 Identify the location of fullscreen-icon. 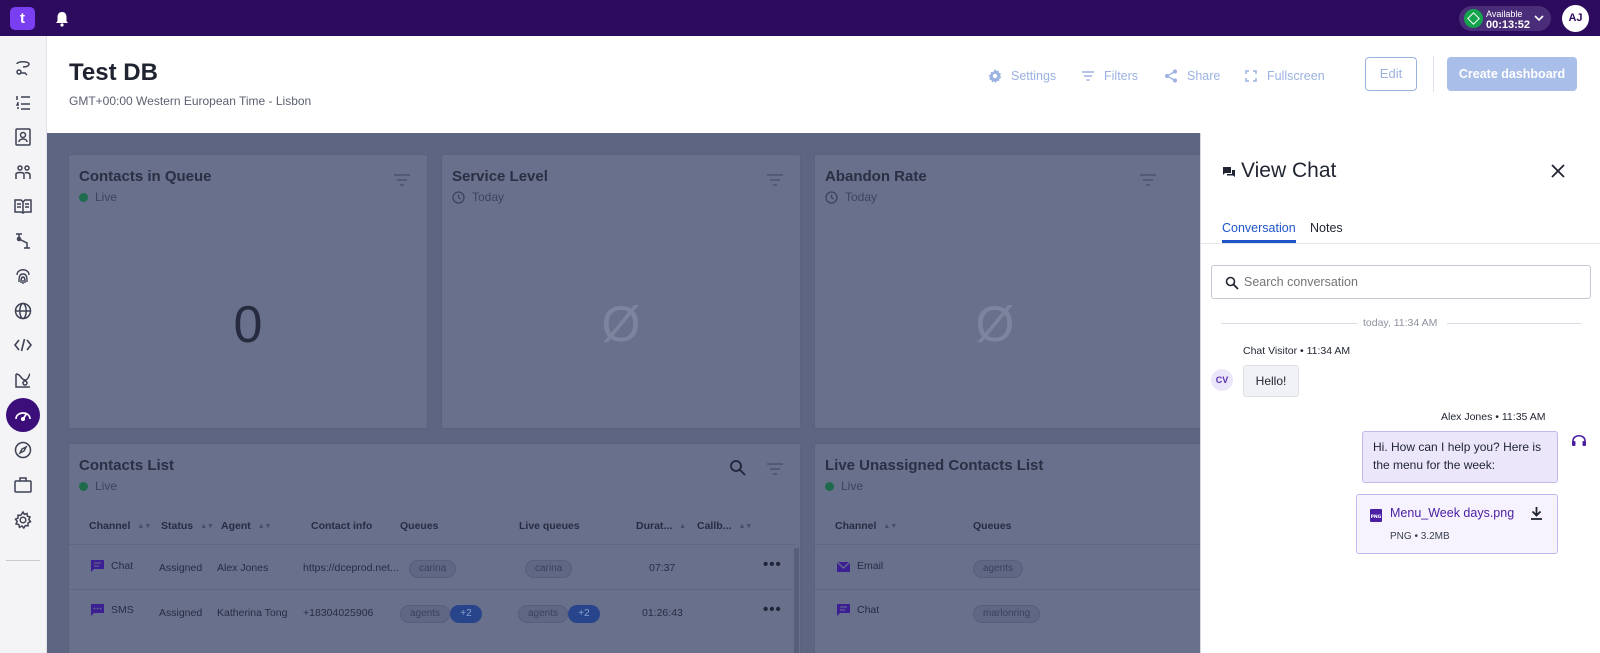
(1251, 76).